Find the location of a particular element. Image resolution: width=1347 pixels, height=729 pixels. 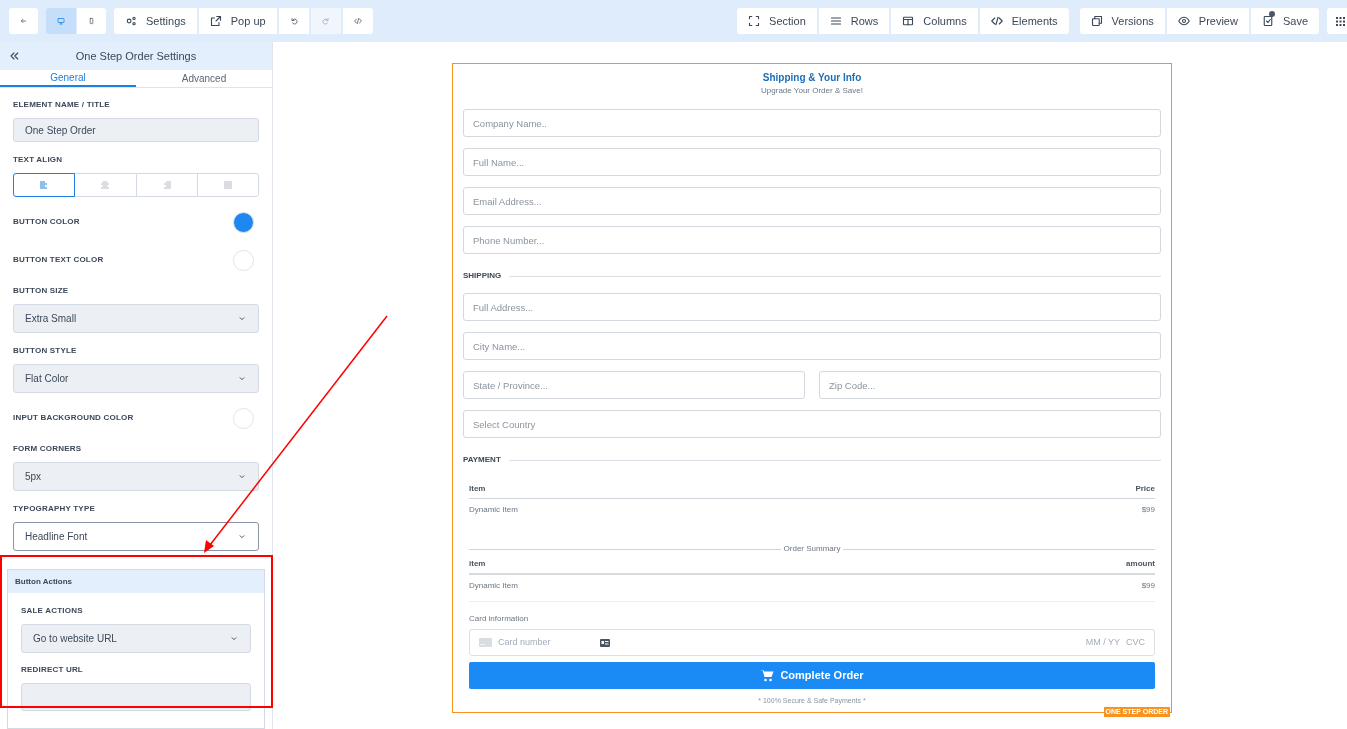

undo-button is located at coordinates (293, 21).